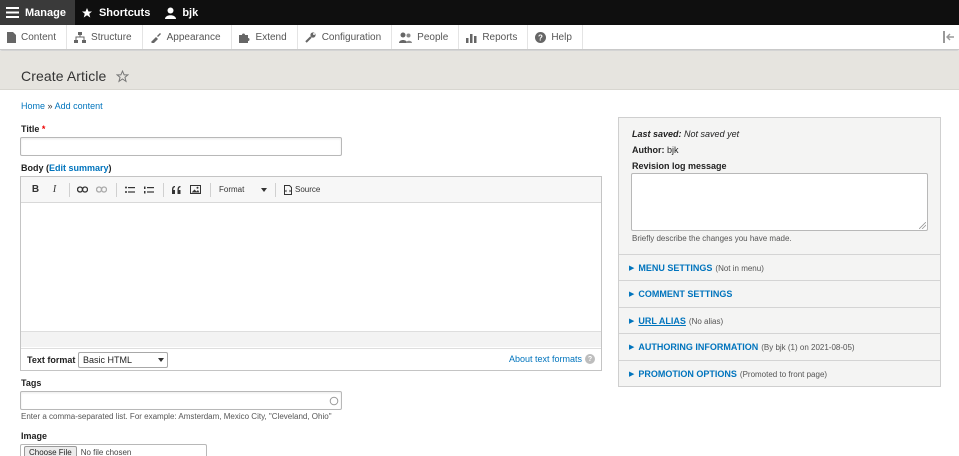 Image resolution: width=959 pixels, height=456 pixels. What do you see at coordinates (32, 168) in the screenshot?
I see `body-label-text: Body` at bounding box center [32, 168].